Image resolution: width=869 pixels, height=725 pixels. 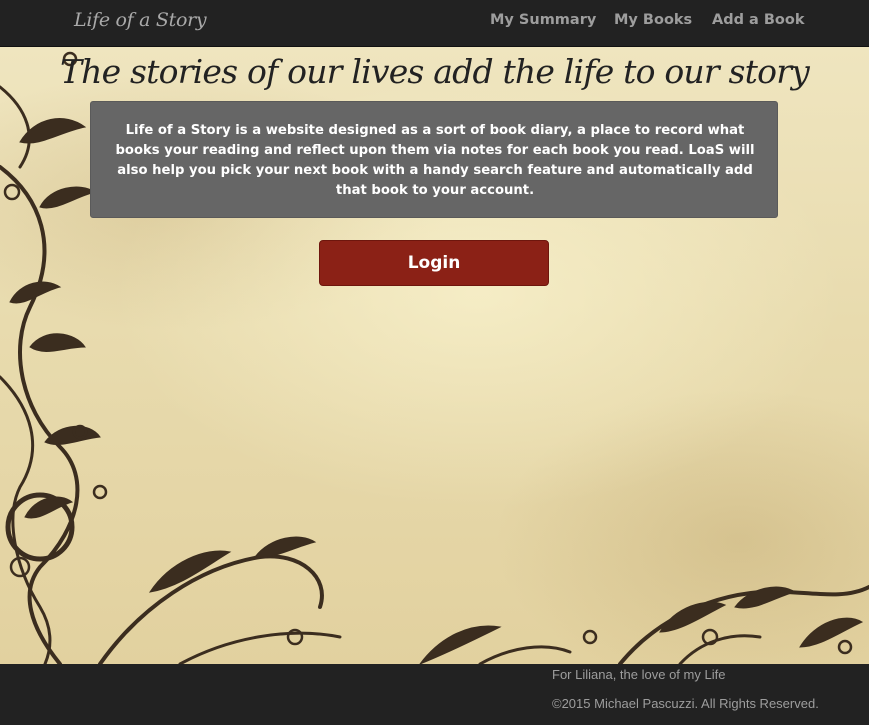 I want to click on nav-my-summary: My Summary, so click(x=543, y=20).